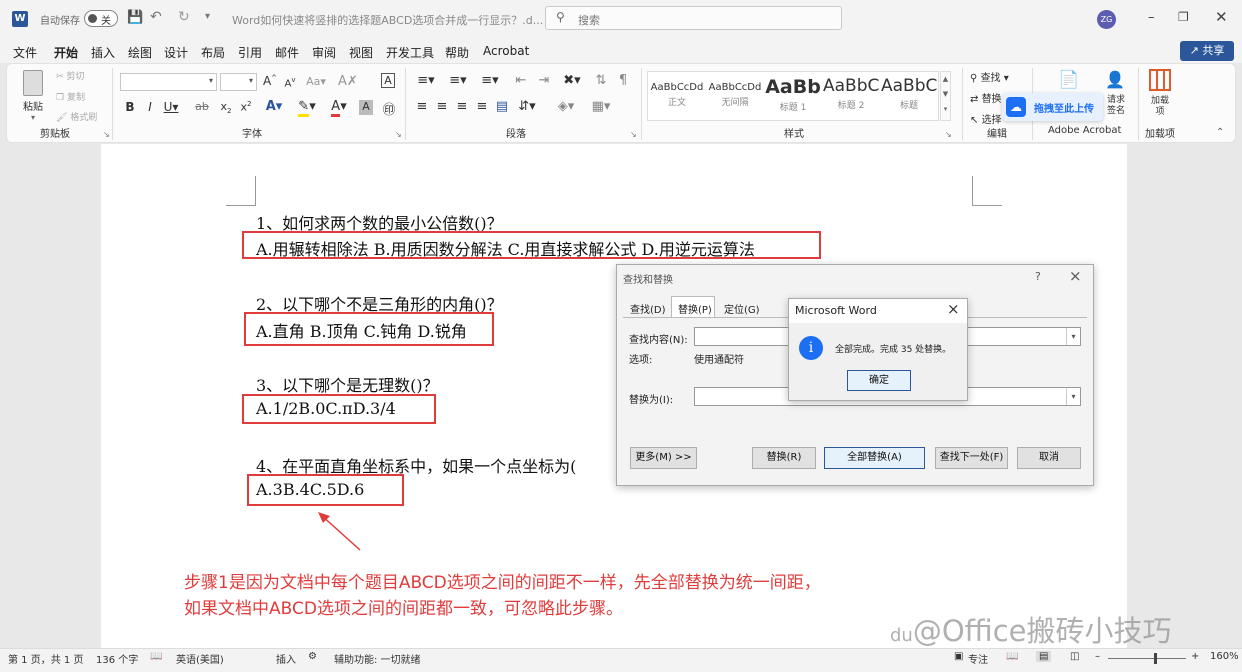  What do you see at coordinates (1068, 80) in the screenshot?
I see `create-pdf-icon: 📄` at bounding box center [1068, 80].